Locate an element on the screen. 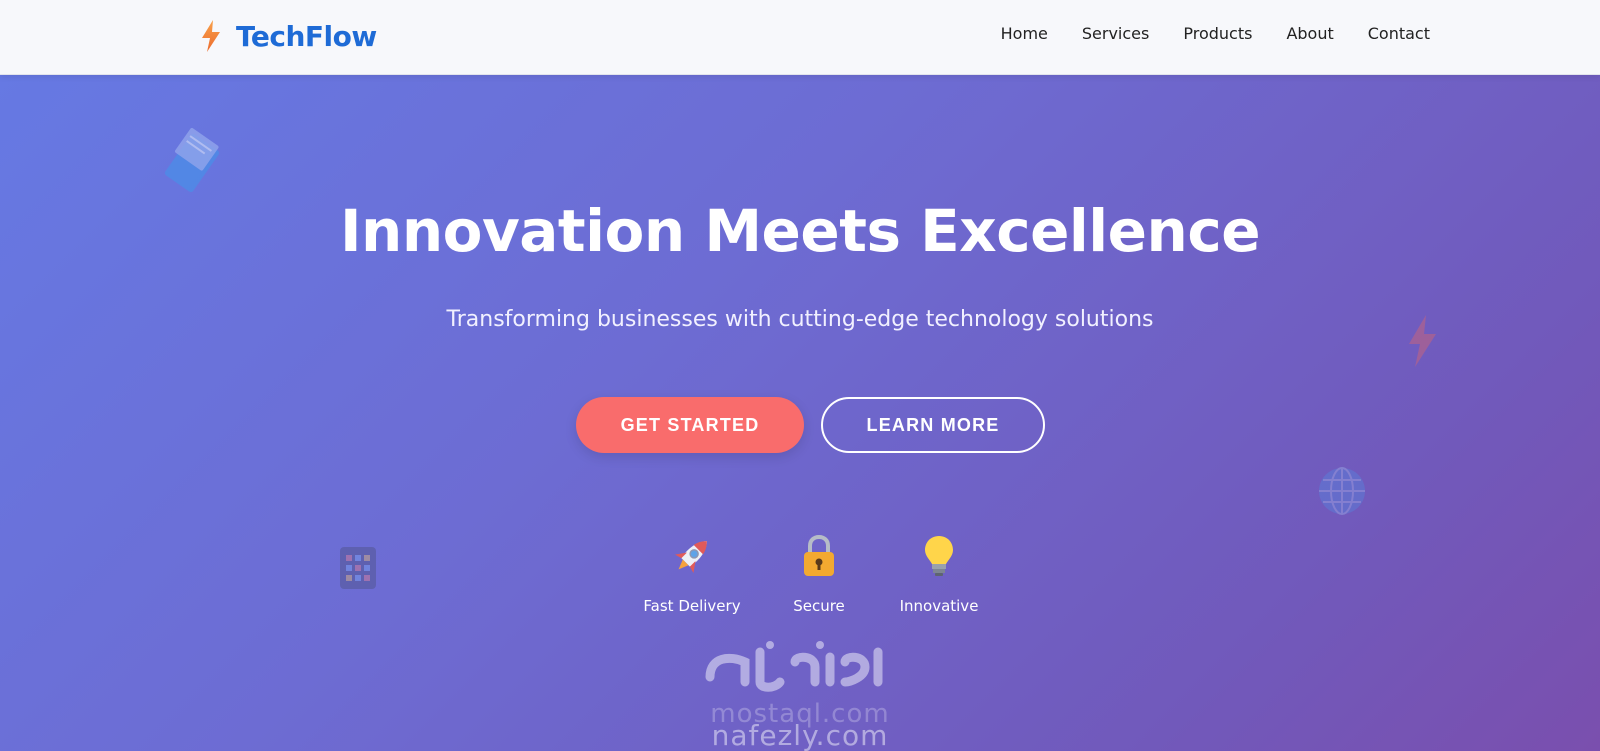 The width and height of the screenshot is (1600, 751). rocket-icon is located at coordinates (691, 557).